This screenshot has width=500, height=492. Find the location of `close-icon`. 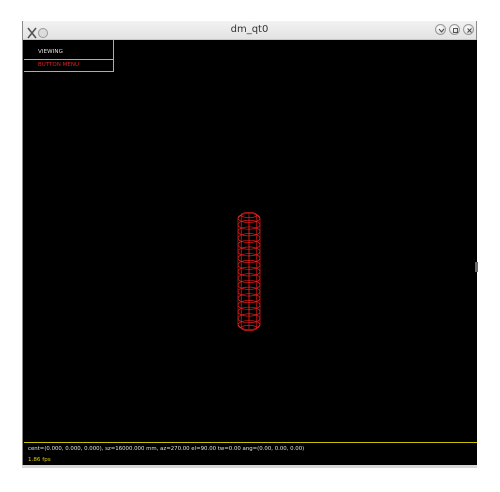

close-icon is located at coordinates (469, 30).